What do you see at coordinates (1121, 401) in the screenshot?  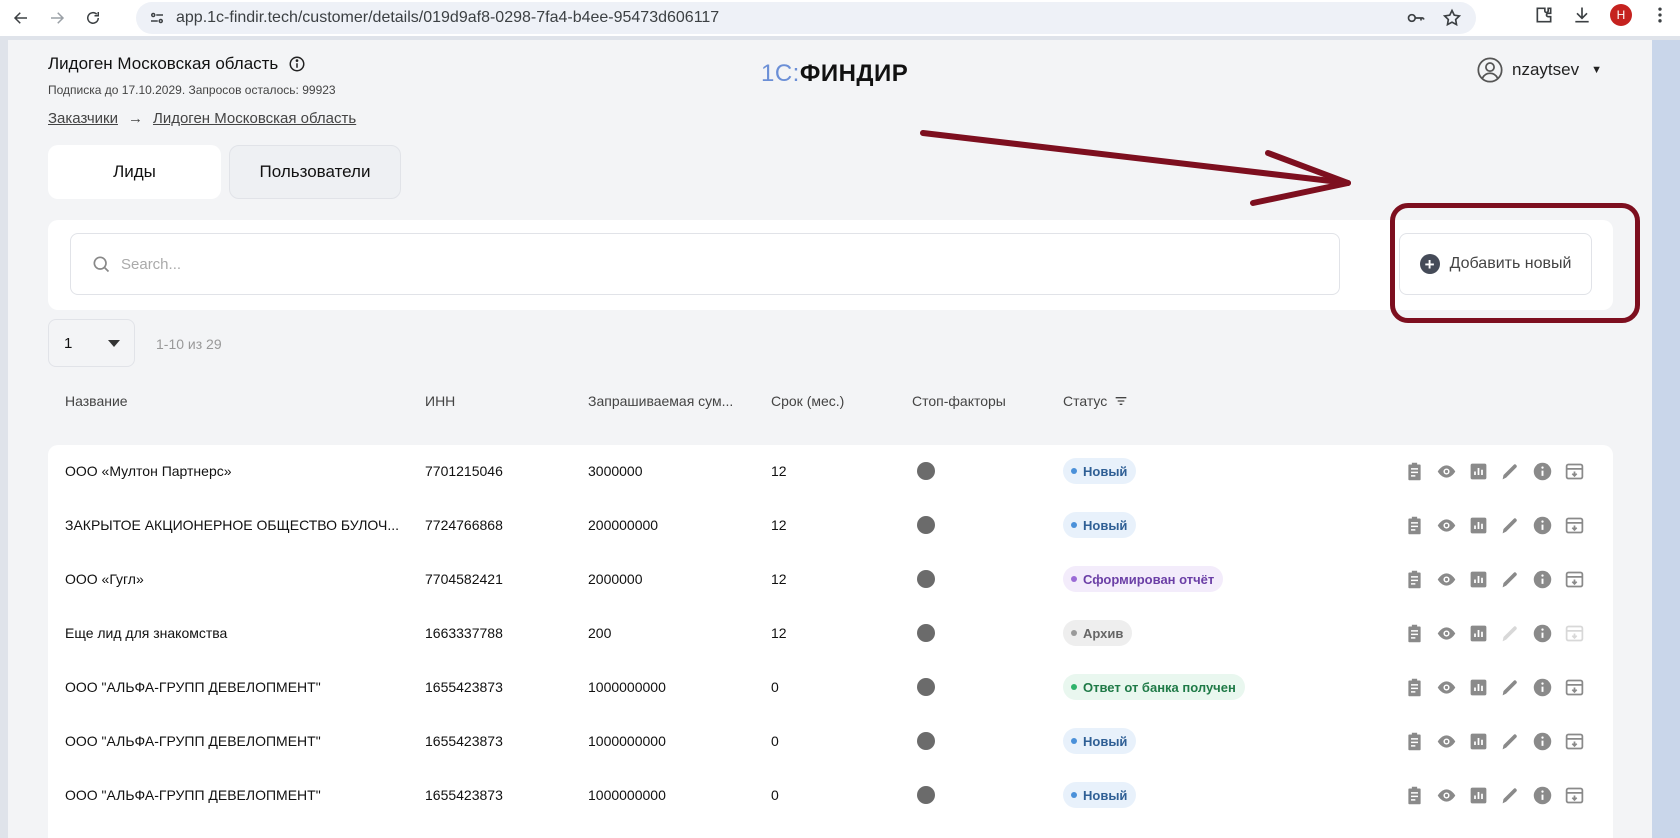 I see `filter-icon` at bounding box center [1121, 401].